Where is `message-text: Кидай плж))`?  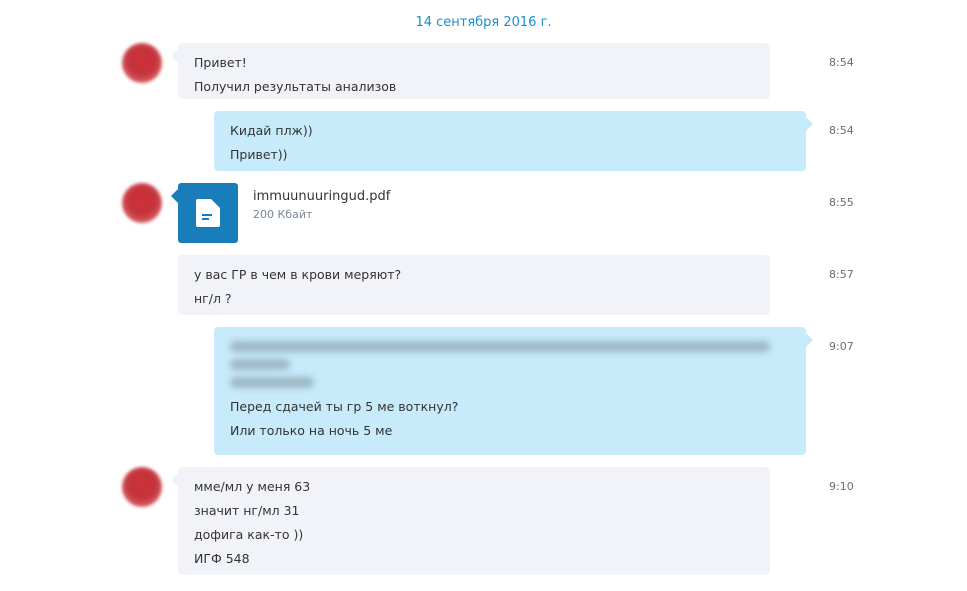 message-text: Кидай плж)) is located at coordinates (271, 130).